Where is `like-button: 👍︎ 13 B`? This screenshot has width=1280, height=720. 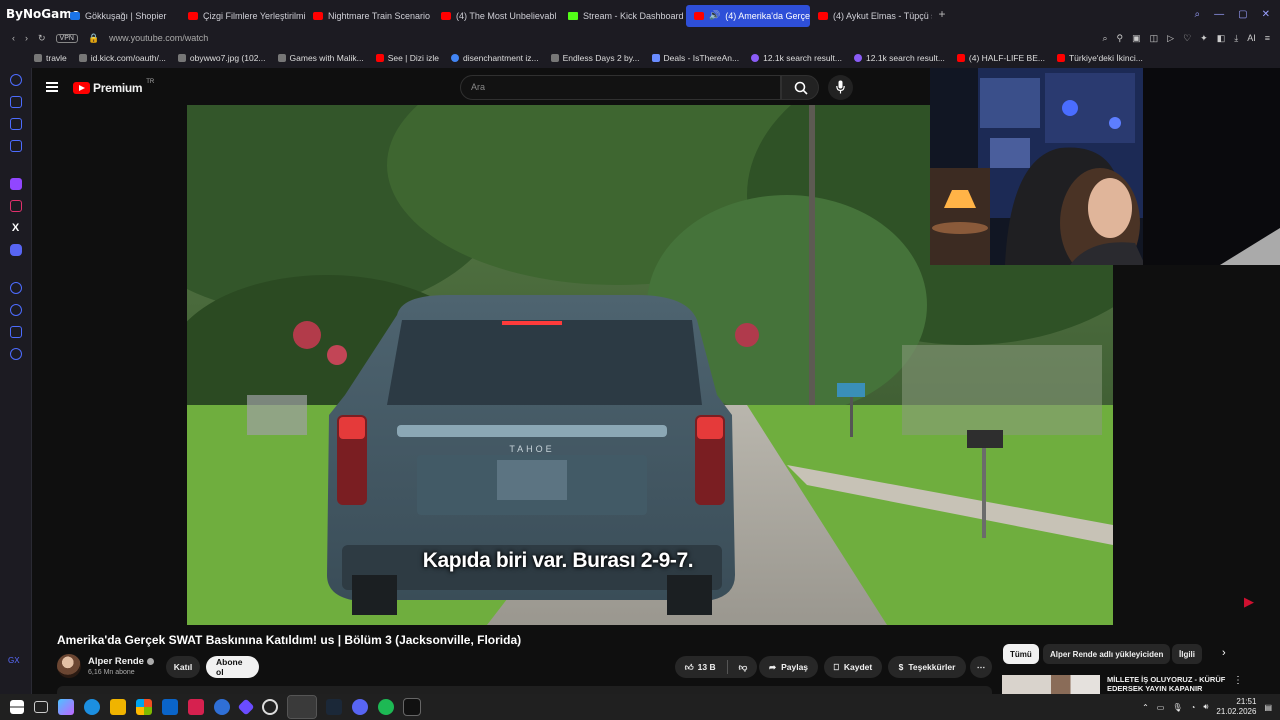 like-button: 👍︎ 13 B is located at coordinates (700, 667).